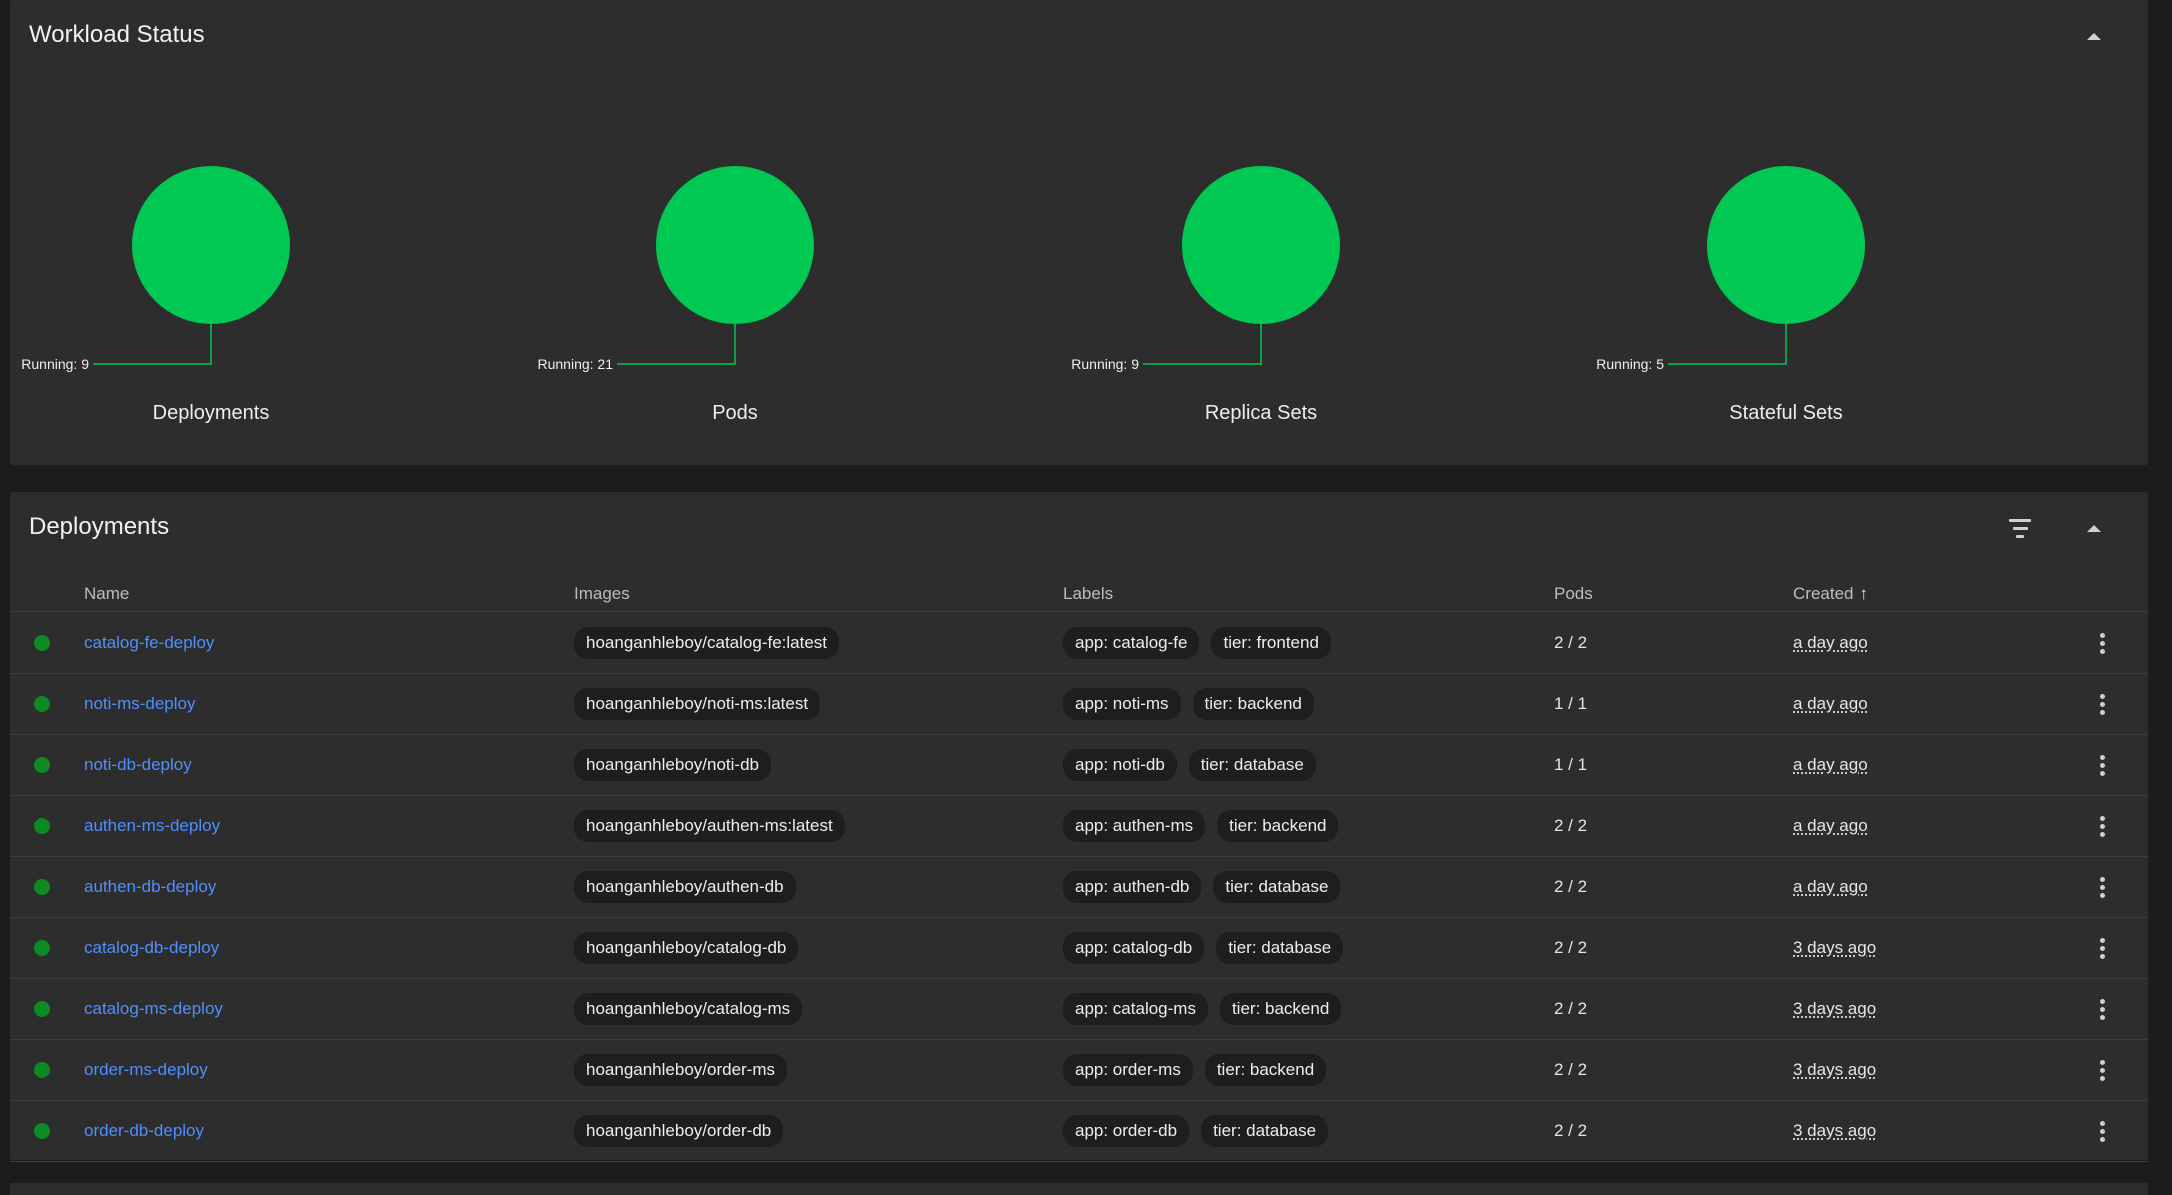 Image resolution: width=2172 pixels, height=1195 pixels. Describe the element at coordinates (211, 413) in the screenshot. I see `chart-title: Deployments` at that location.